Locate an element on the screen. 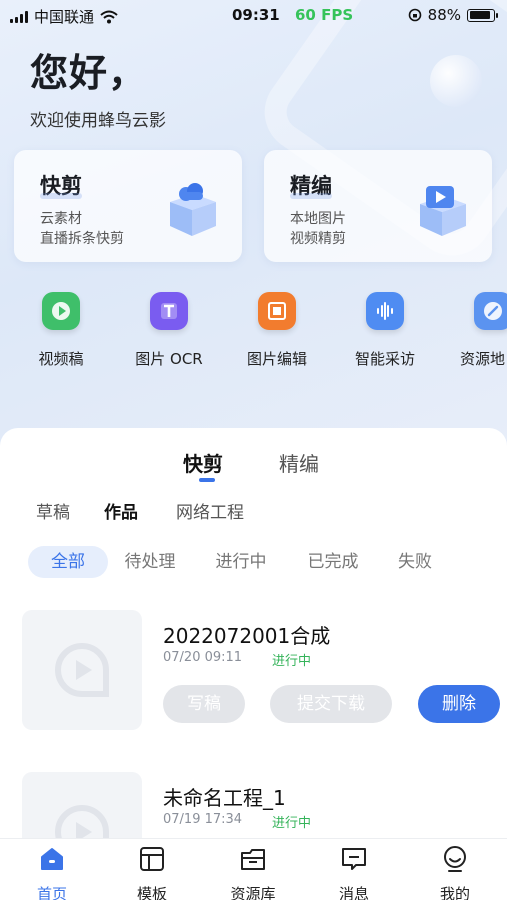  filter-failed: 失败 is located at coordinates (415, 562).